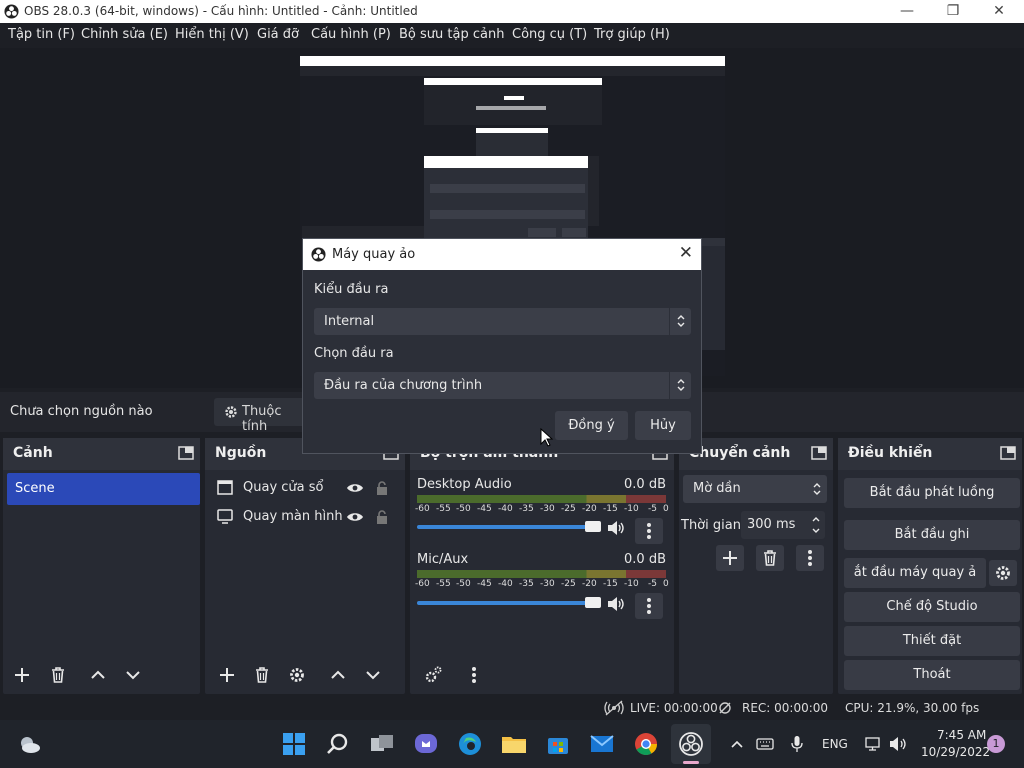 This screenshot has width=1024, height=768. What do you see at coordinates (338, 744) in the screenshot?
I see `search-icon` at bounding box center [338, 744].